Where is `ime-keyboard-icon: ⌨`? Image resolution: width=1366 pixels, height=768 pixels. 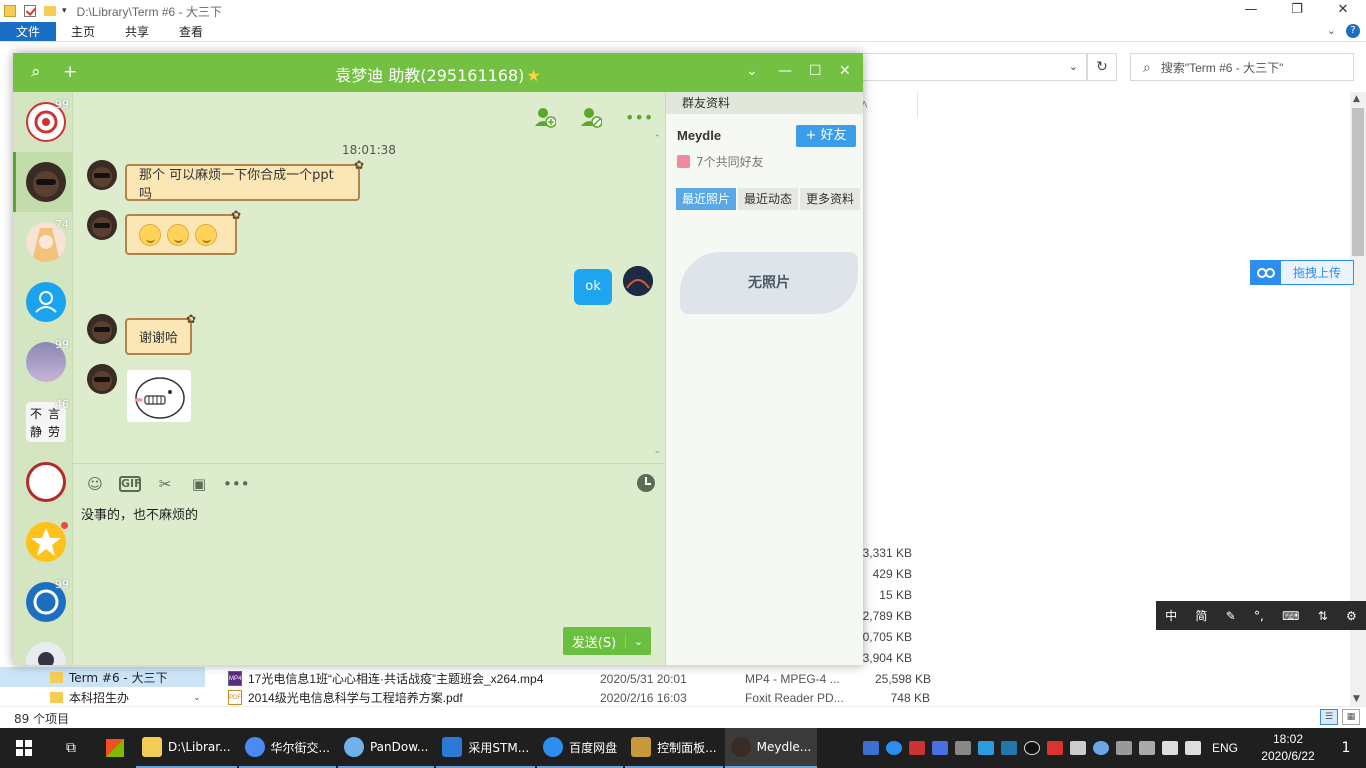
ime-keyboard-icon: ⌨ is located at coordinates (1290, 616).